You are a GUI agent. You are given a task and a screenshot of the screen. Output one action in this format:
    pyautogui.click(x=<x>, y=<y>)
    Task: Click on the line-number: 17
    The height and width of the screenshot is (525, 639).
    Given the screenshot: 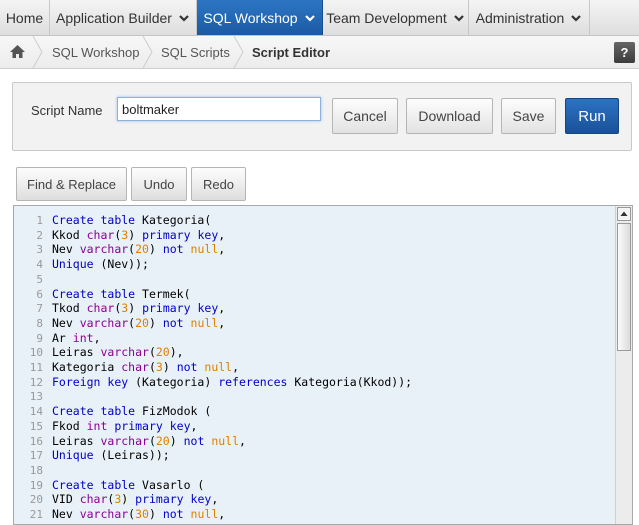 What is the action you would take?
    pyautogui.click(x=36, y=456)
    